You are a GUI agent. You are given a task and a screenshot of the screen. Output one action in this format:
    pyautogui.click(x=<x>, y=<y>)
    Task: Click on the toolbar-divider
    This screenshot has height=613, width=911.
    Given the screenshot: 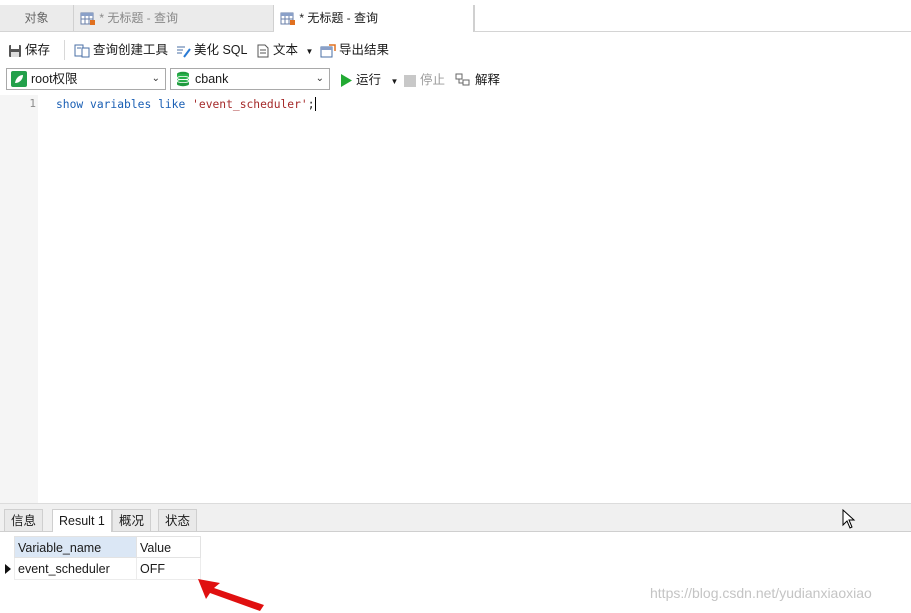 What is the action you would take?
    pyautogui.click(x=64, y=50)
    